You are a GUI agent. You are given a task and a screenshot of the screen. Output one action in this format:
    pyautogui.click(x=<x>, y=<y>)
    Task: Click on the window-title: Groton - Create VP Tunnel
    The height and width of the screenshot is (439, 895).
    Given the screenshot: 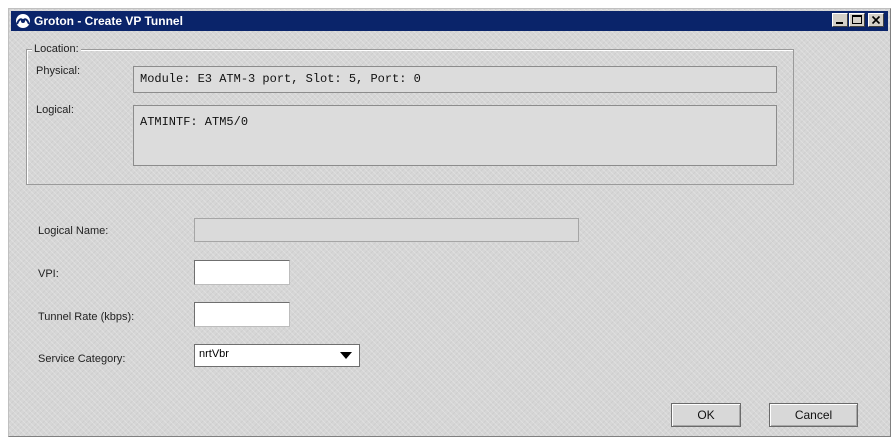 What is the action you would take?
    pyautogui.click(x=108, y=21)
    